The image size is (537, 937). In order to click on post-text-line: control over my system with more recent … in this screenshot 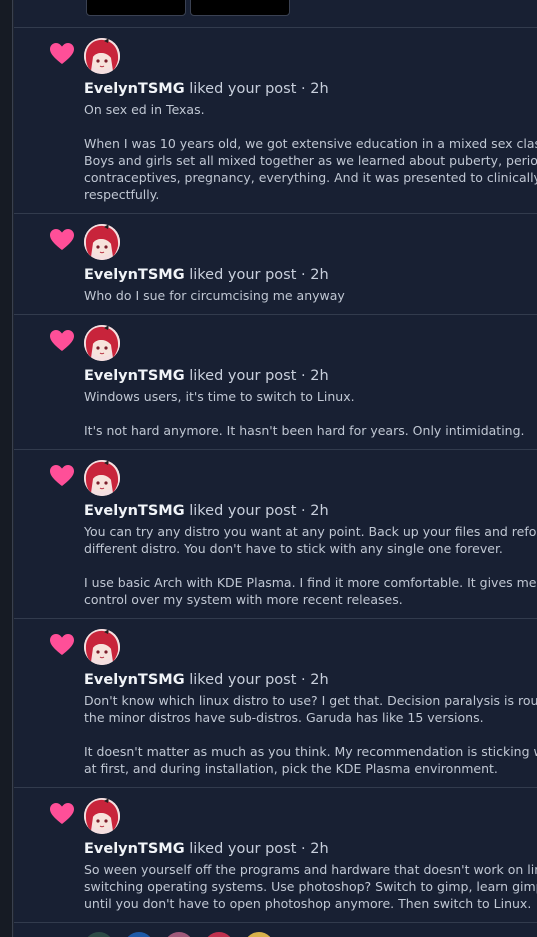, I will do `click(243, 599)`.